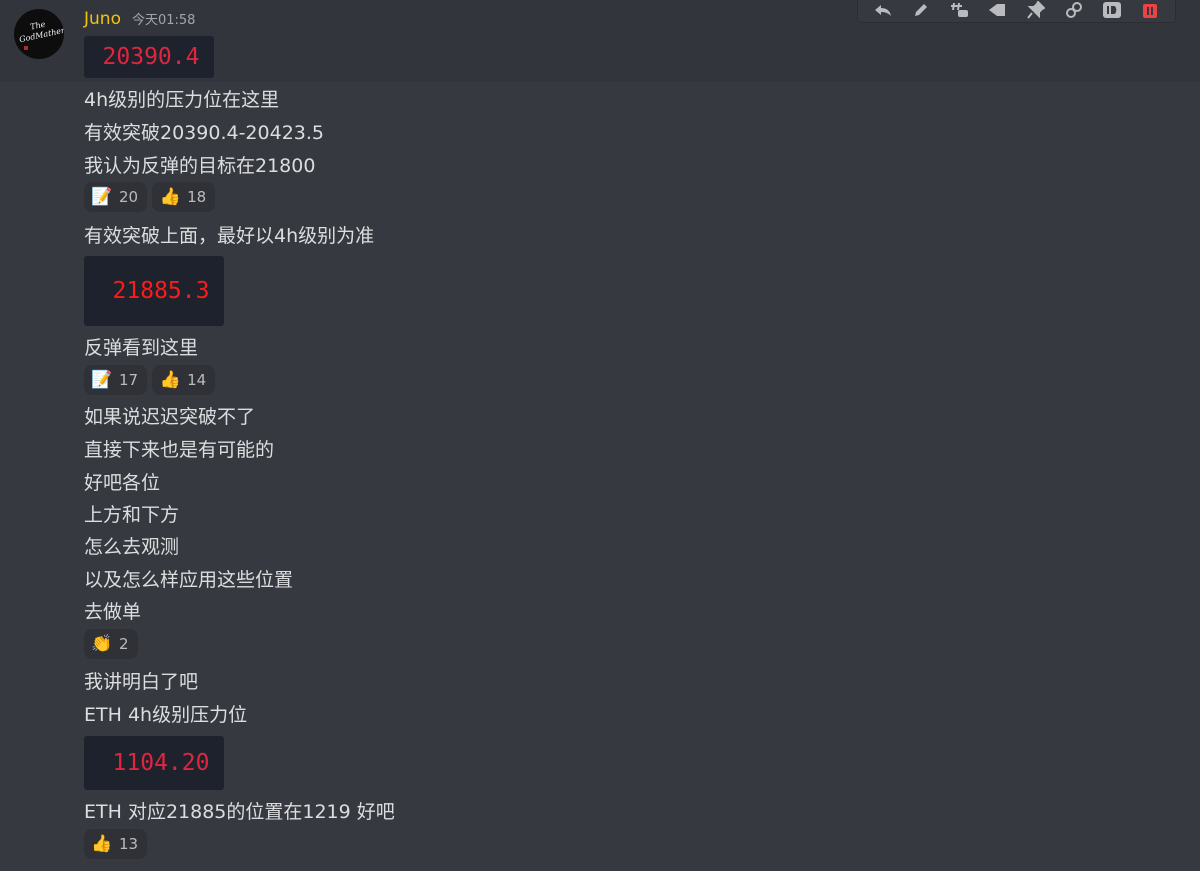 The height and width of the screenshot is (871, 1200). I want to click on reaction-icon, so click(997, 10).